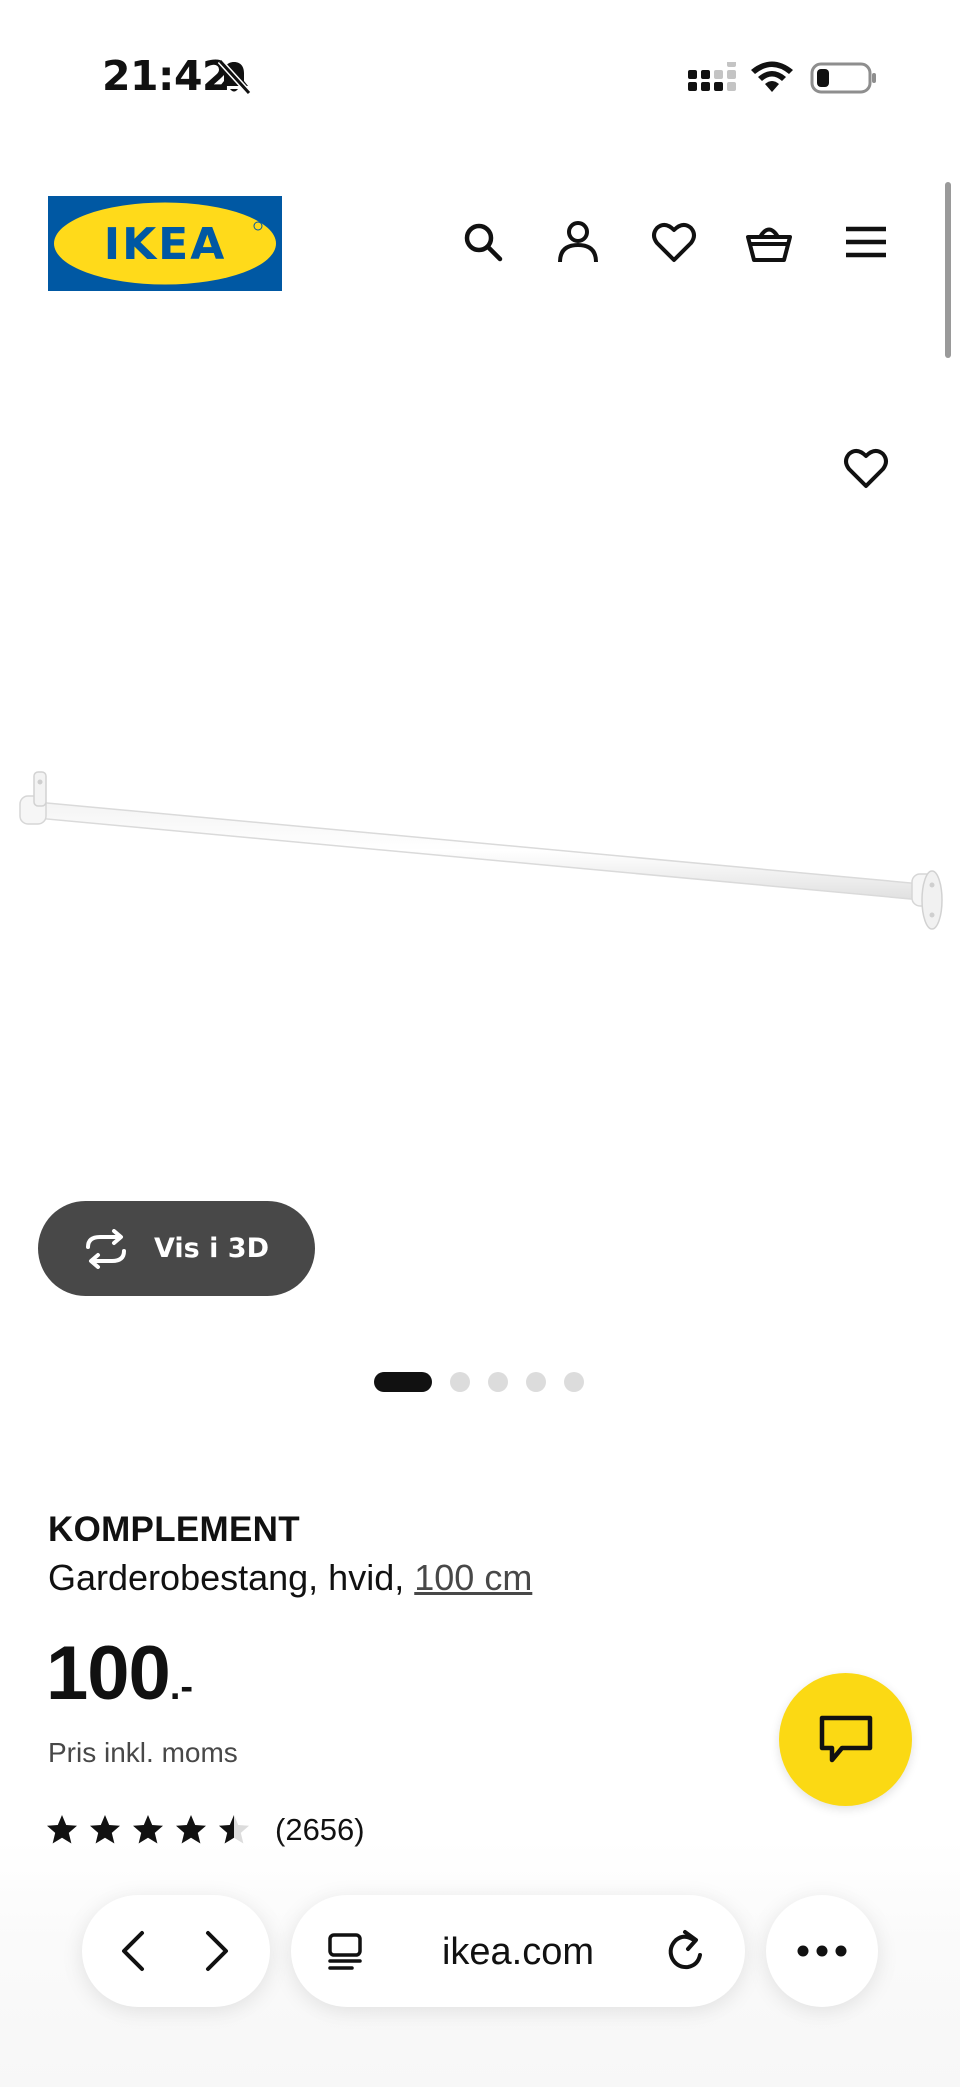  I want to click on rotate-3d-icon, so click(106, 1248).